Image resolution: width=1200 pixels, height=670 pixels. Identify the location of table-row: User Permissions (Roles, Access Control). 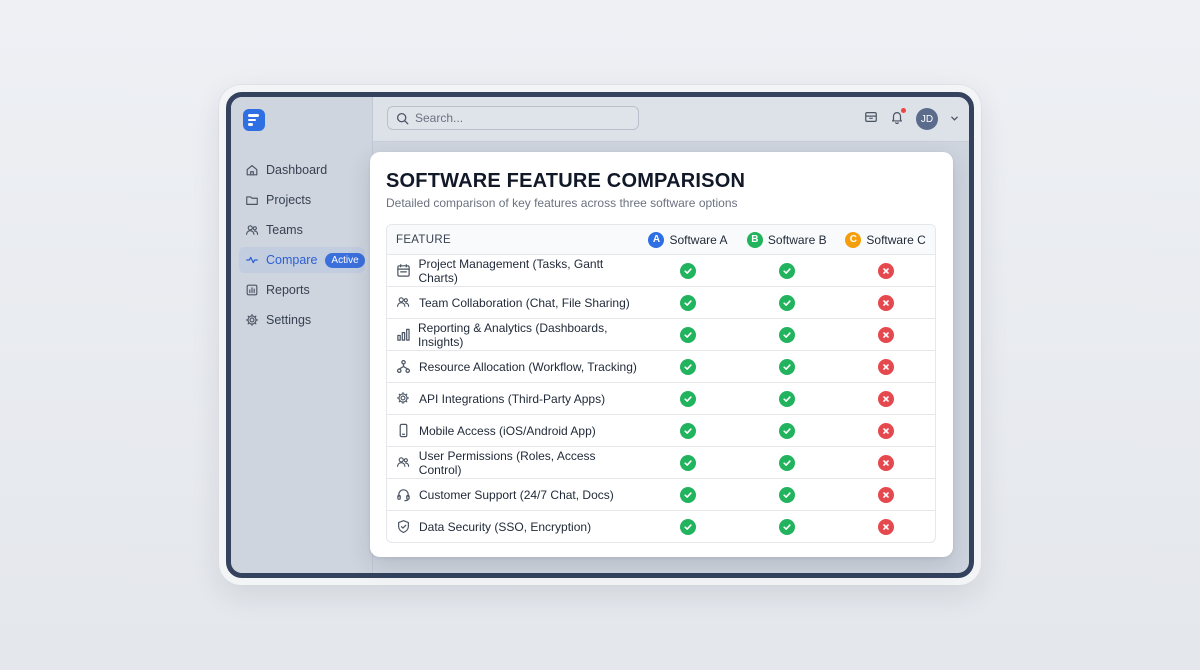
(661, 462).